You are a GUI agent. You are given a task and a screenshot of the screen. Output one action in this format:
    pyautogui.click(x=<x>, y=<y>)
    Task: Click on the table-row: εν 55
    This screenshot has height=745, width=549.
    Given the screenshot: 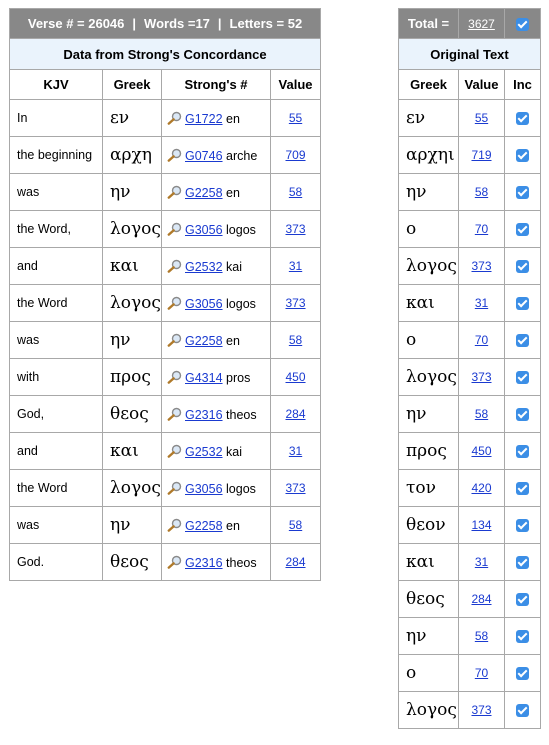 What is the action you would take?
    pyautogui.click(x=469, y=118)
    